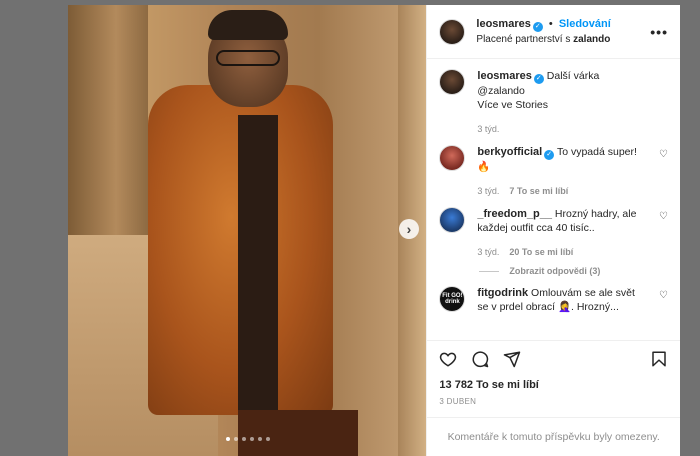 The width and height of the screenshot is (700, 456). I want to click on commenter-avatar: Fit GO! drink, so click(452, 299).